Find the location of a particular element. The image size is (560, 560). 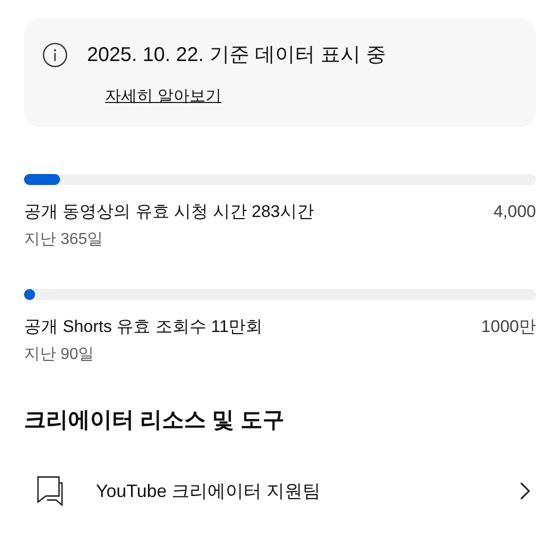

info-icon is located at coordinates (55, 55).